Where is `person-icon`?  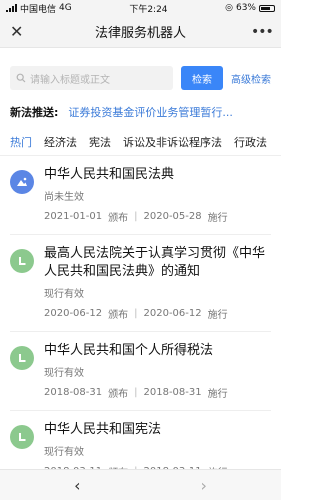
person-icon is located at coordinates (22, 182).